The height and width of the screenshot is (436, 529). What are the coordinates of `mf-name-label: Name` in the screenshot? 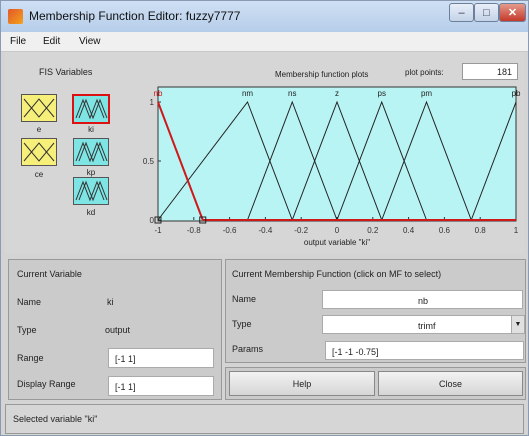 It's located at (244, 299).